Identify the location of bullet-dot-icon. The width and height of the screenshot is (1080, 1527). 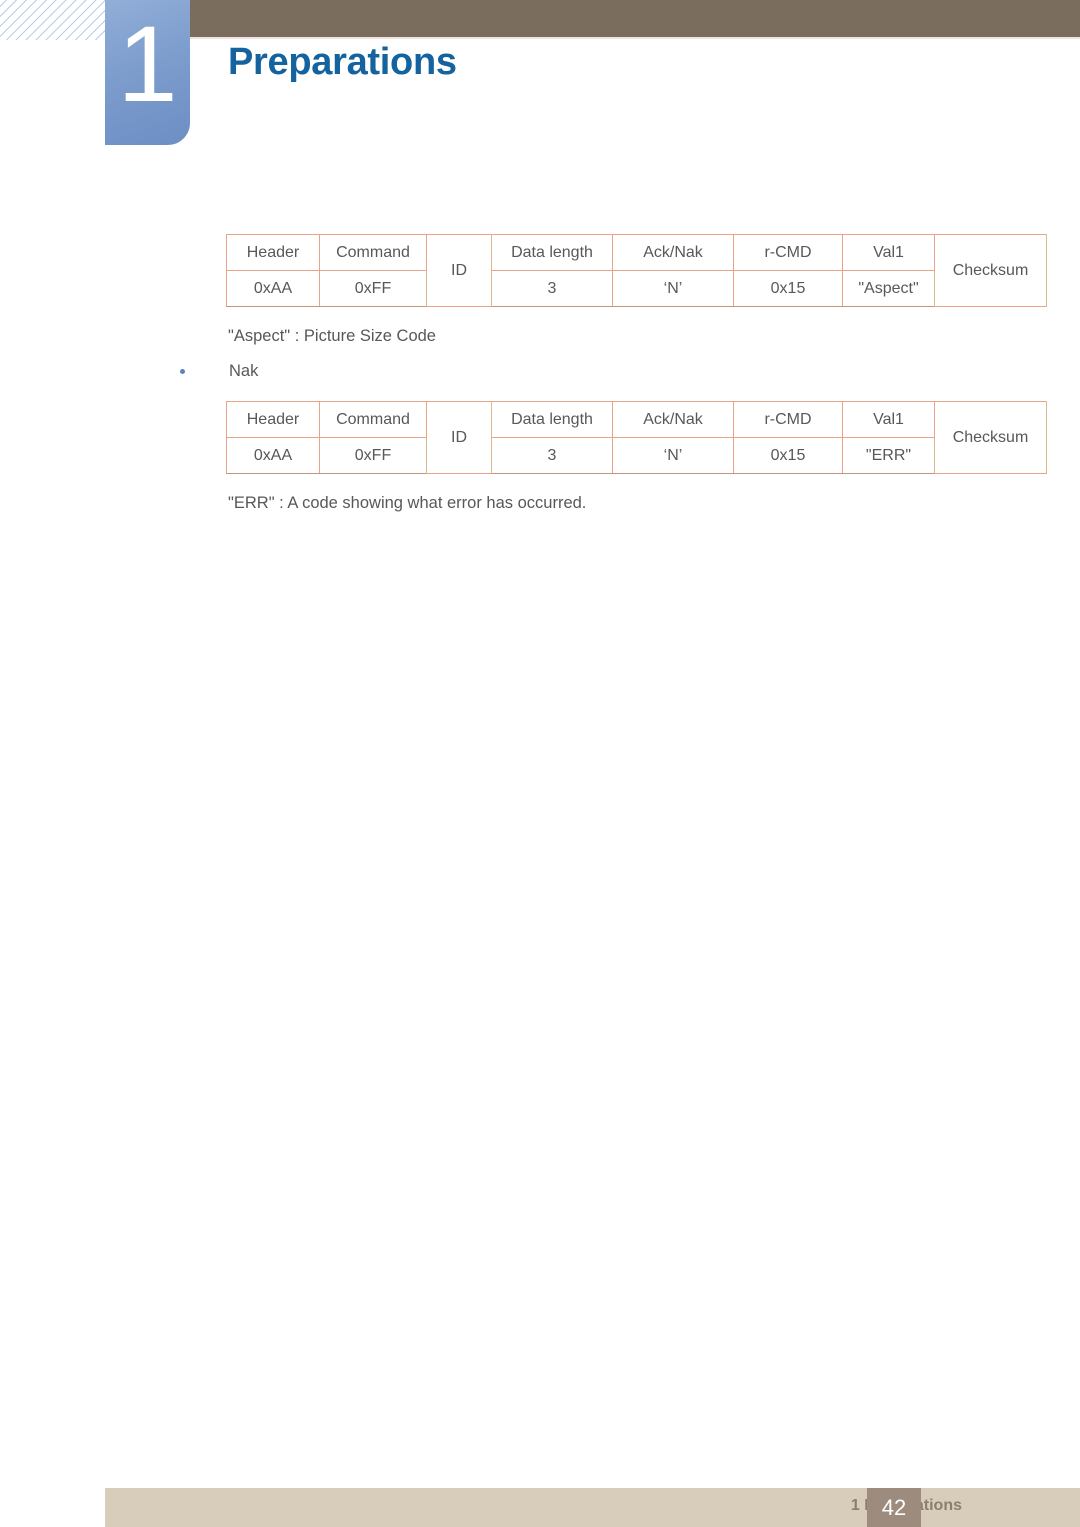
(182, 371).